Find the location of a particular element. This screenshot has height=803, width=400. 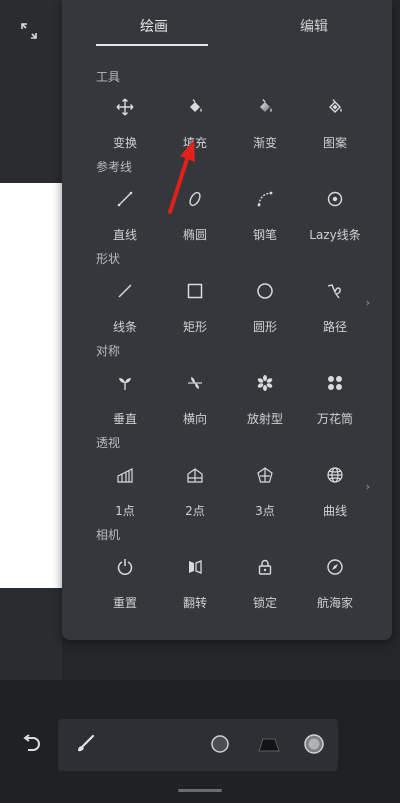

expand-icon is located at coordinates (29, 33).